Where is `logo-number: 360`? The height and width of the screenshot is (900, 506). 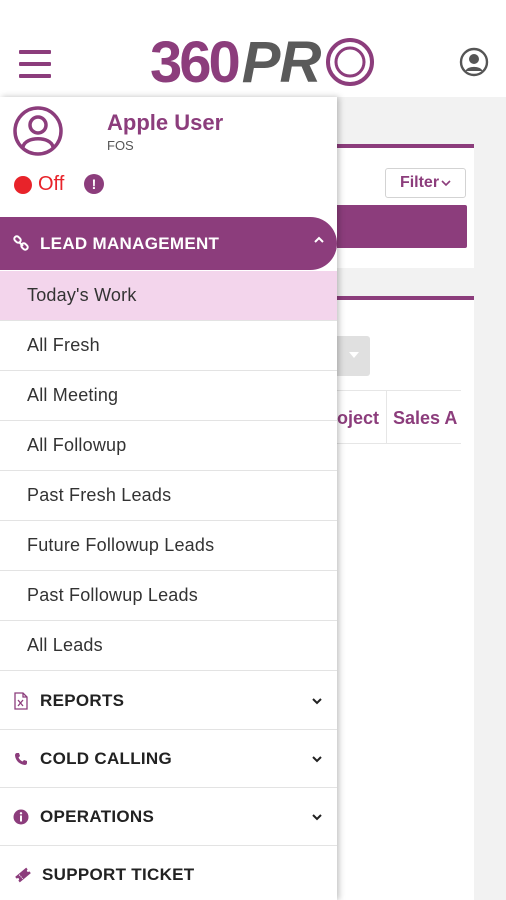 logo-number: 360 is located at coordinates (195, 62).